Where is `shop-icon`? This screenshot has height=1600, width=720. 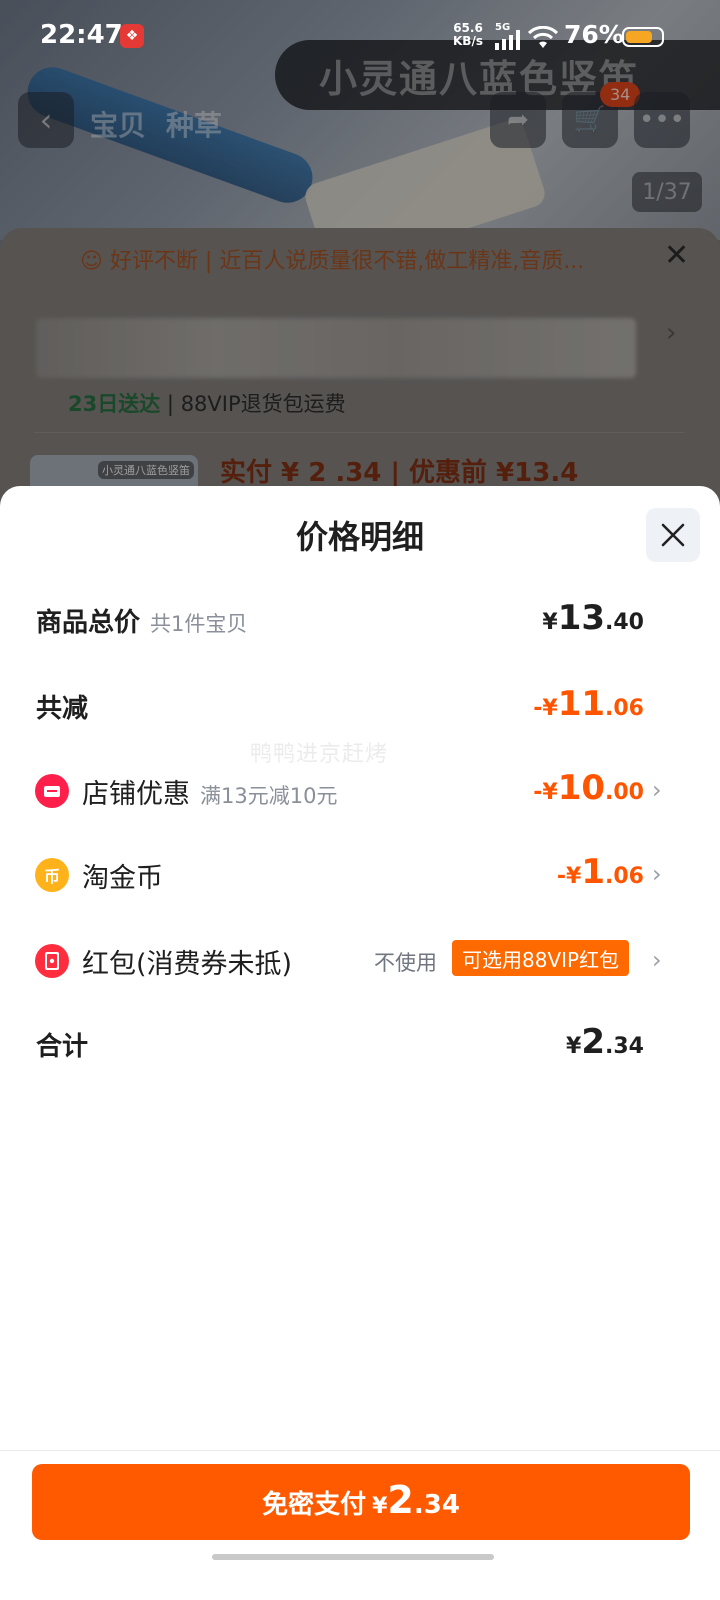 shop-icon is located at coordinates (52, 791).